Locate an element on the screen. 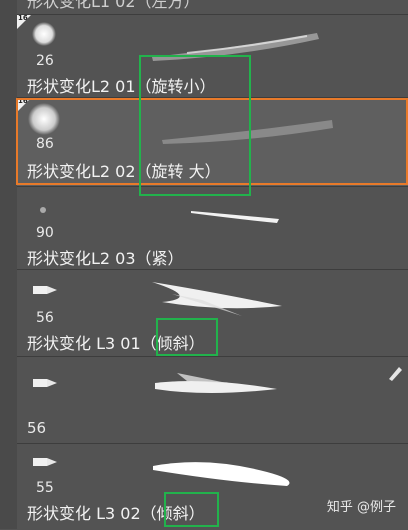  brush-edit-icon is located at coordinates (395, 373).